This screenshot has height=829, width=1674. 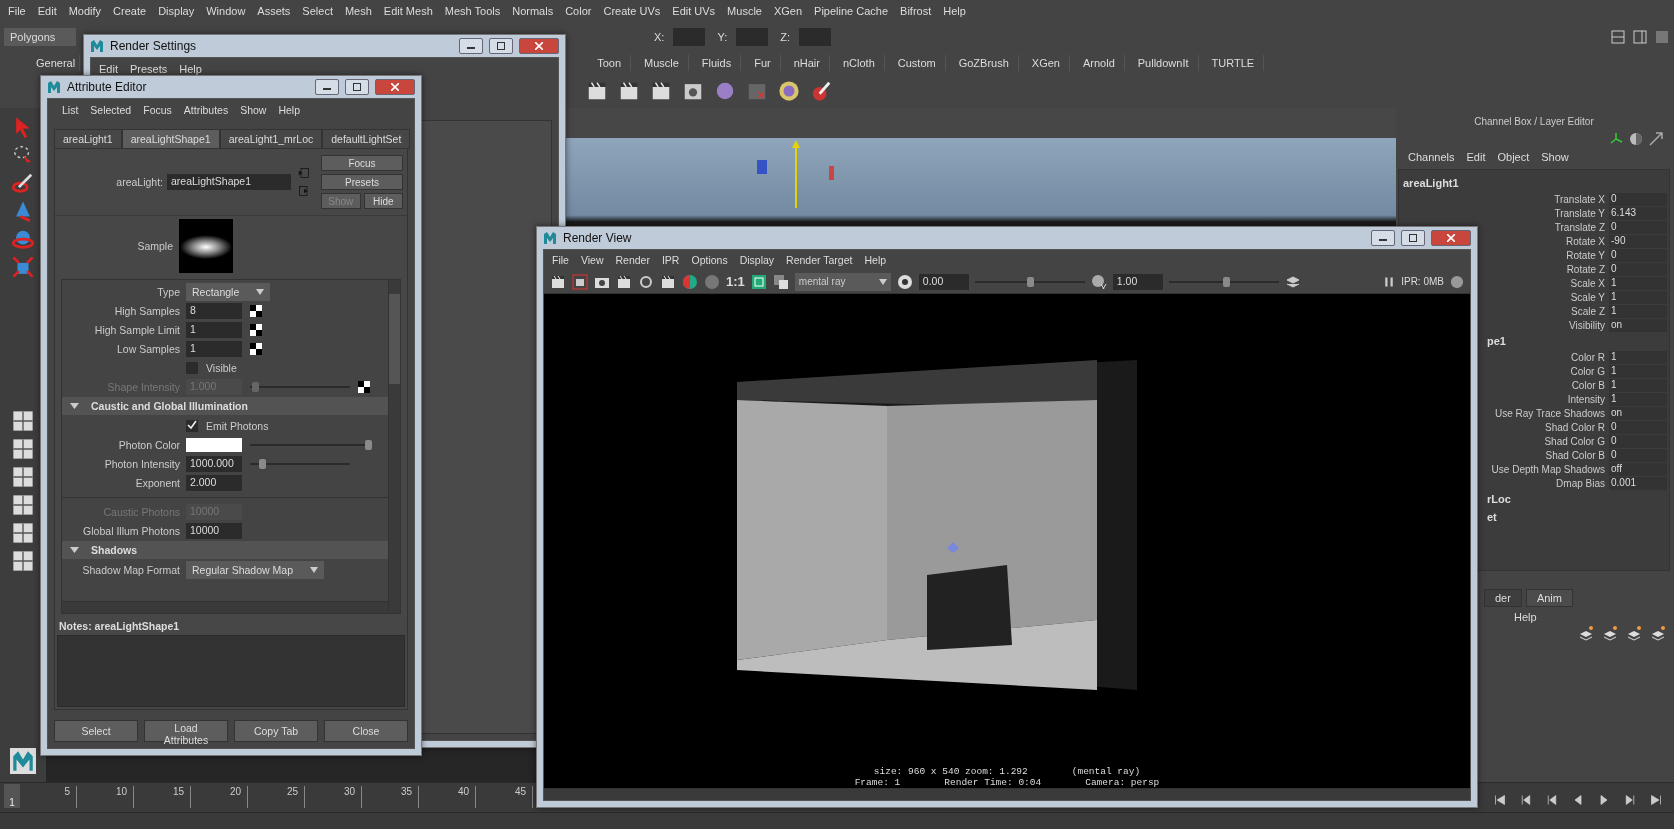 I want to click on dropdown: Regular Shadow Map, so click(x=255, y=569).